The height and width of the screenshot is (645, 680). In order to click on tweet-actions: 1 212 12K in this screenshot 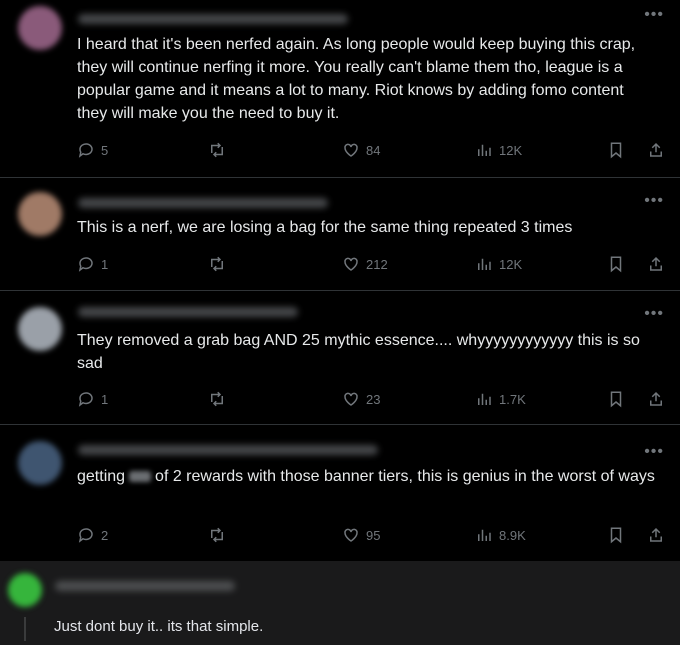, I will do `click(372, 266)`.